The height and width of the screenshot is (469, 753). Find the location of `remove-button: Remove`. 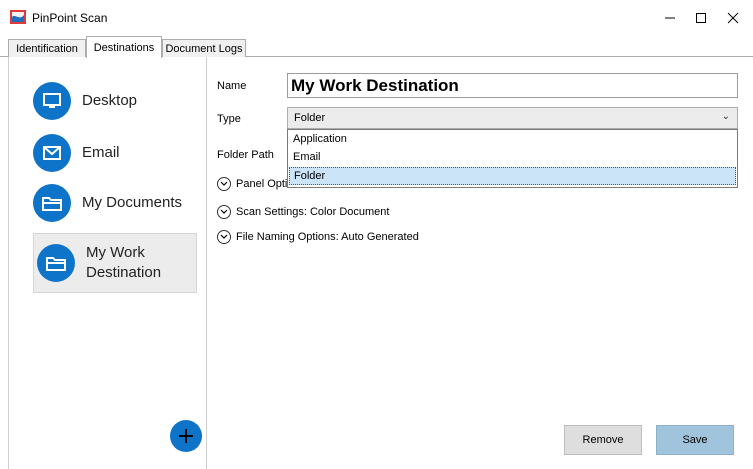

remove-button: Remove is located at coordinates (603, 440).